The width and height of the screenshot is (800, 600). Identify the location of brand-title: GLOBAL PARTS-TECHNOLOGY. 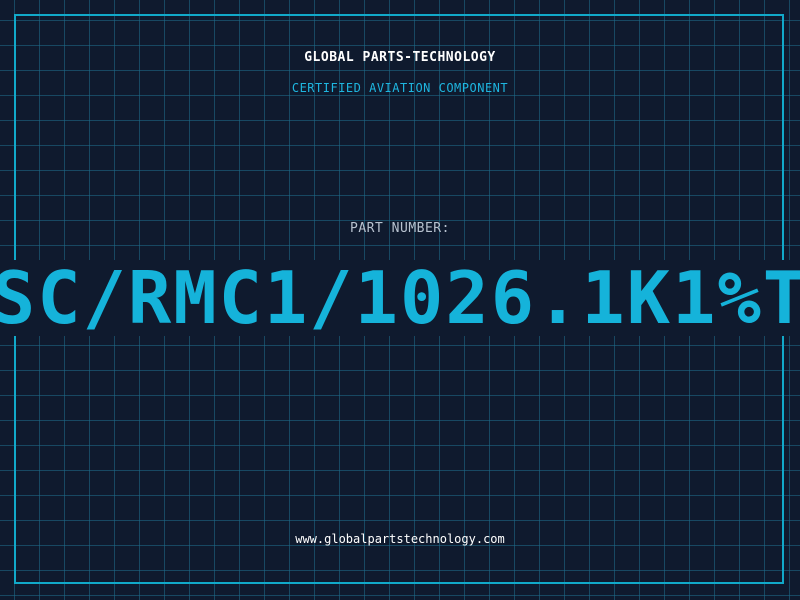
(400, 57).